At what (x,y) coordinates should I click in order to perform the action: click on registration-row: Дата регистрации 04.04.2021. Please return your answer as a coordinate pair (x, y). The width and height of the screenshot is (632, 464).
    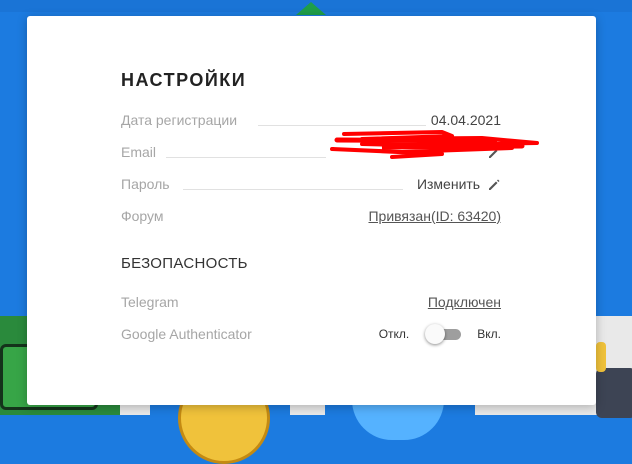
    Looking at the image, I should click on (311, 120).